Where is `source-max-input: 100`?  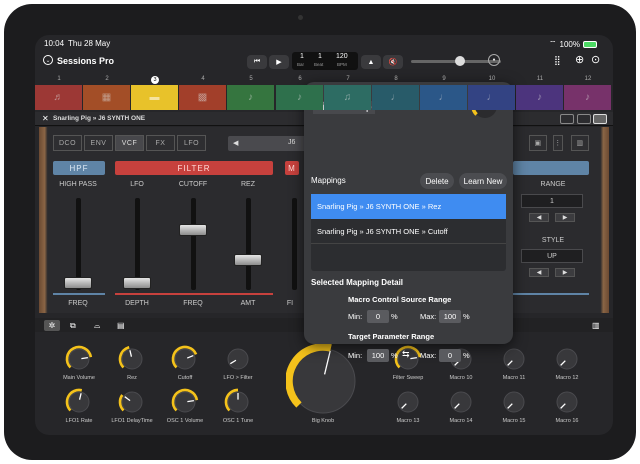
source-max-input: 100 is located at coordinates (450, 316).